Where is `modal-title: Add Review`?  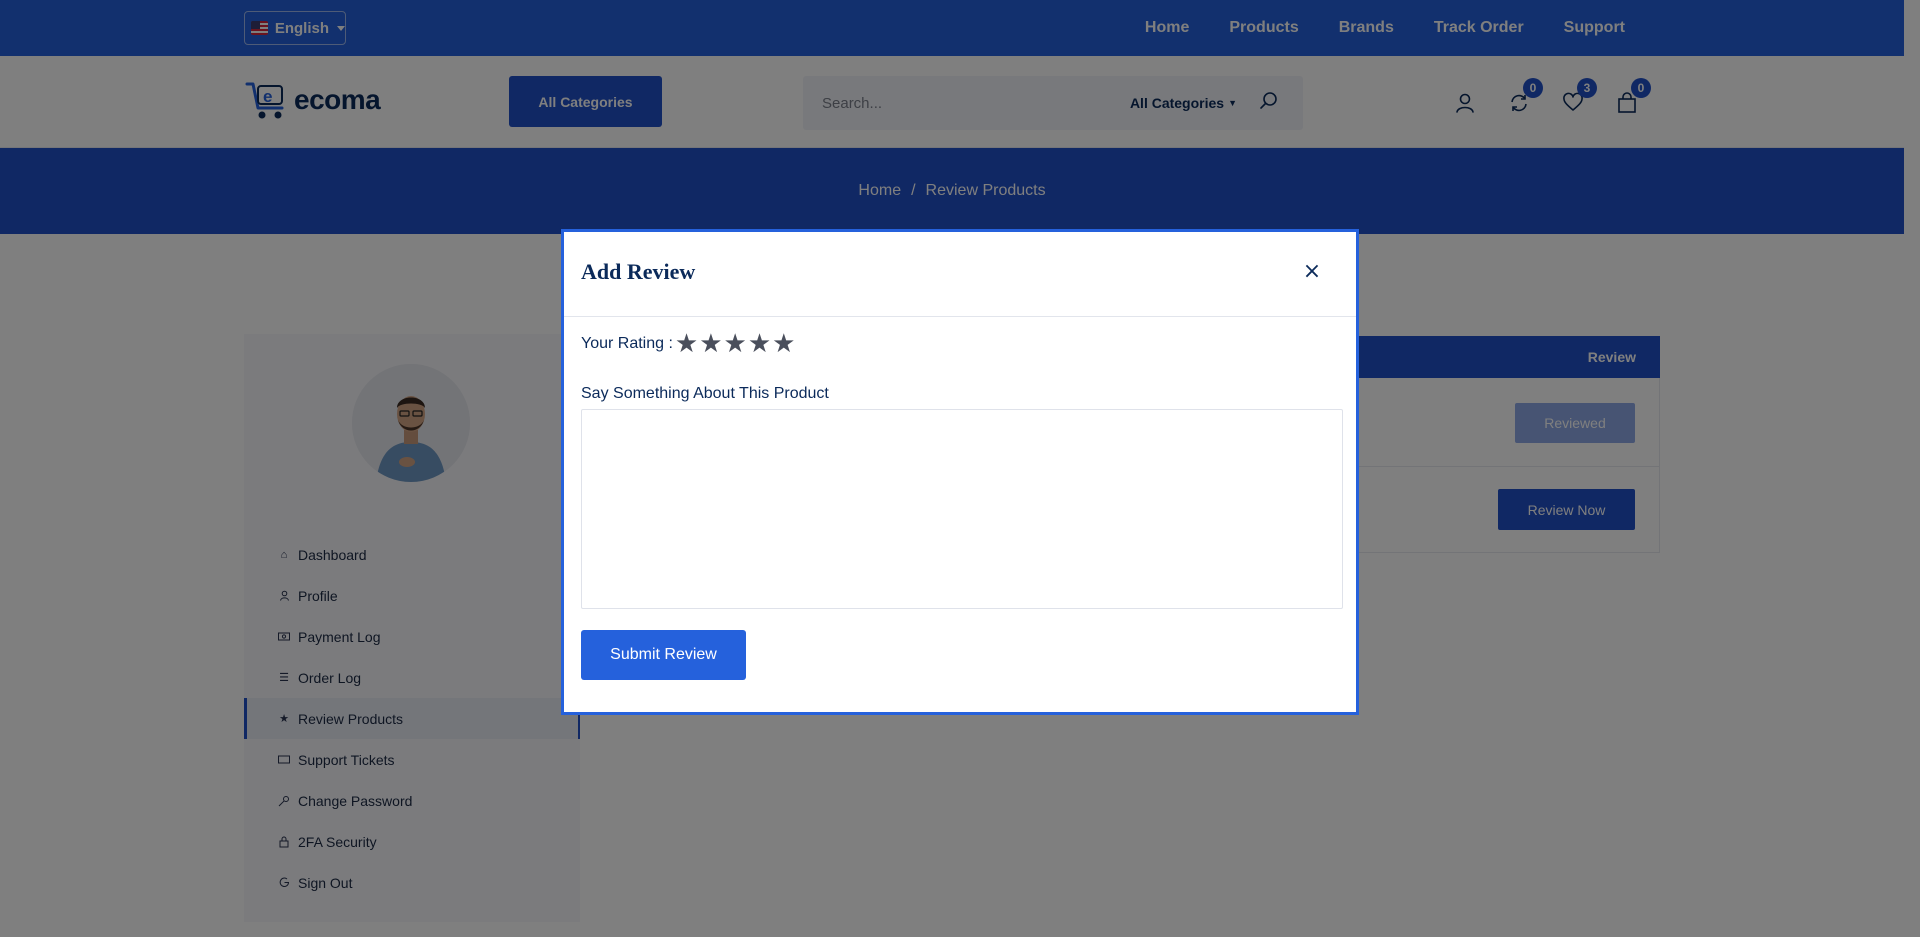 modal-title: Add Review is located at coordinates (638, 271).